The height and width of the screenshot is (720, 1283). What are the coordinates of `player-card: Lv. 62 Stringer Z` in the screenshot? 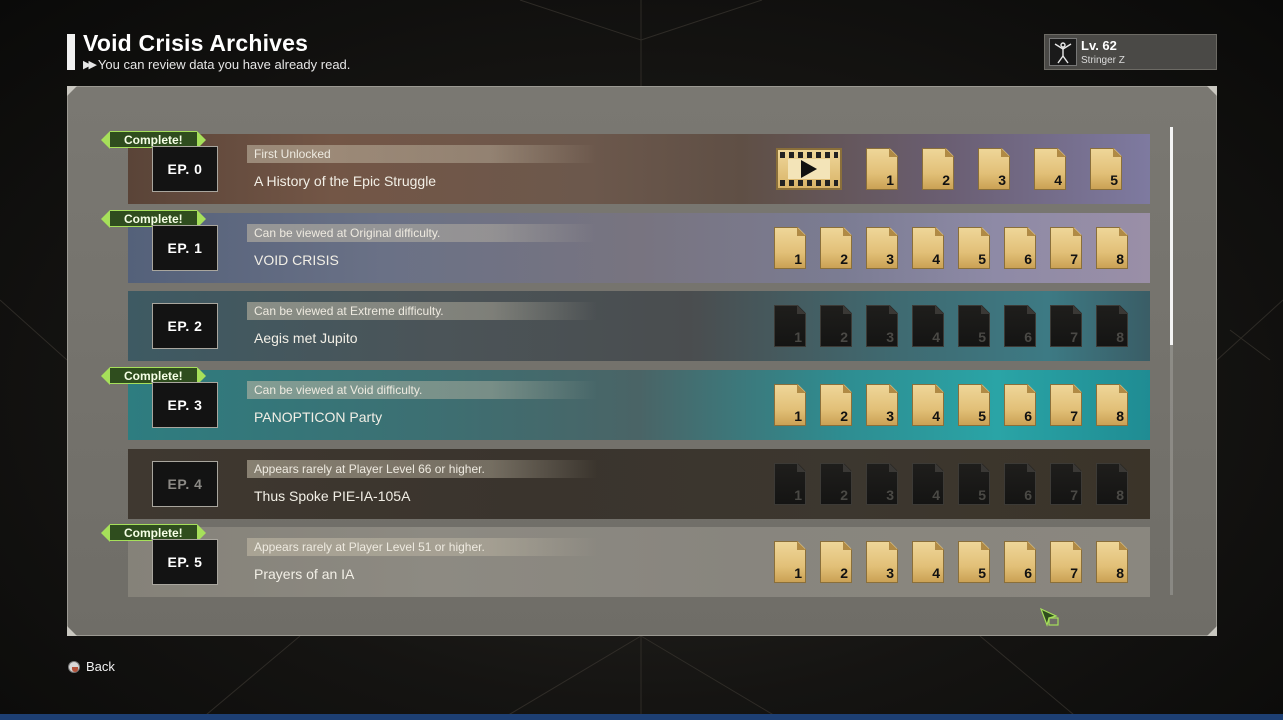 It's located at (1130, 52).